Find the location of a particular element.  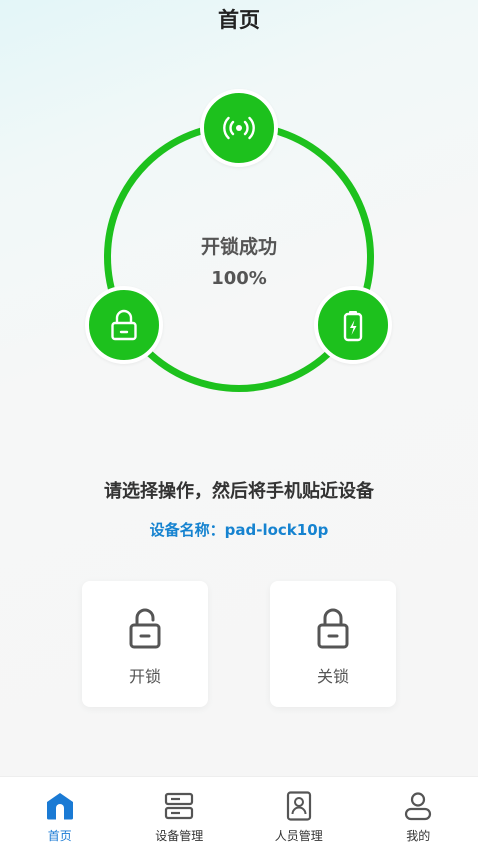

battery-node is located at coordinates (353, 325).